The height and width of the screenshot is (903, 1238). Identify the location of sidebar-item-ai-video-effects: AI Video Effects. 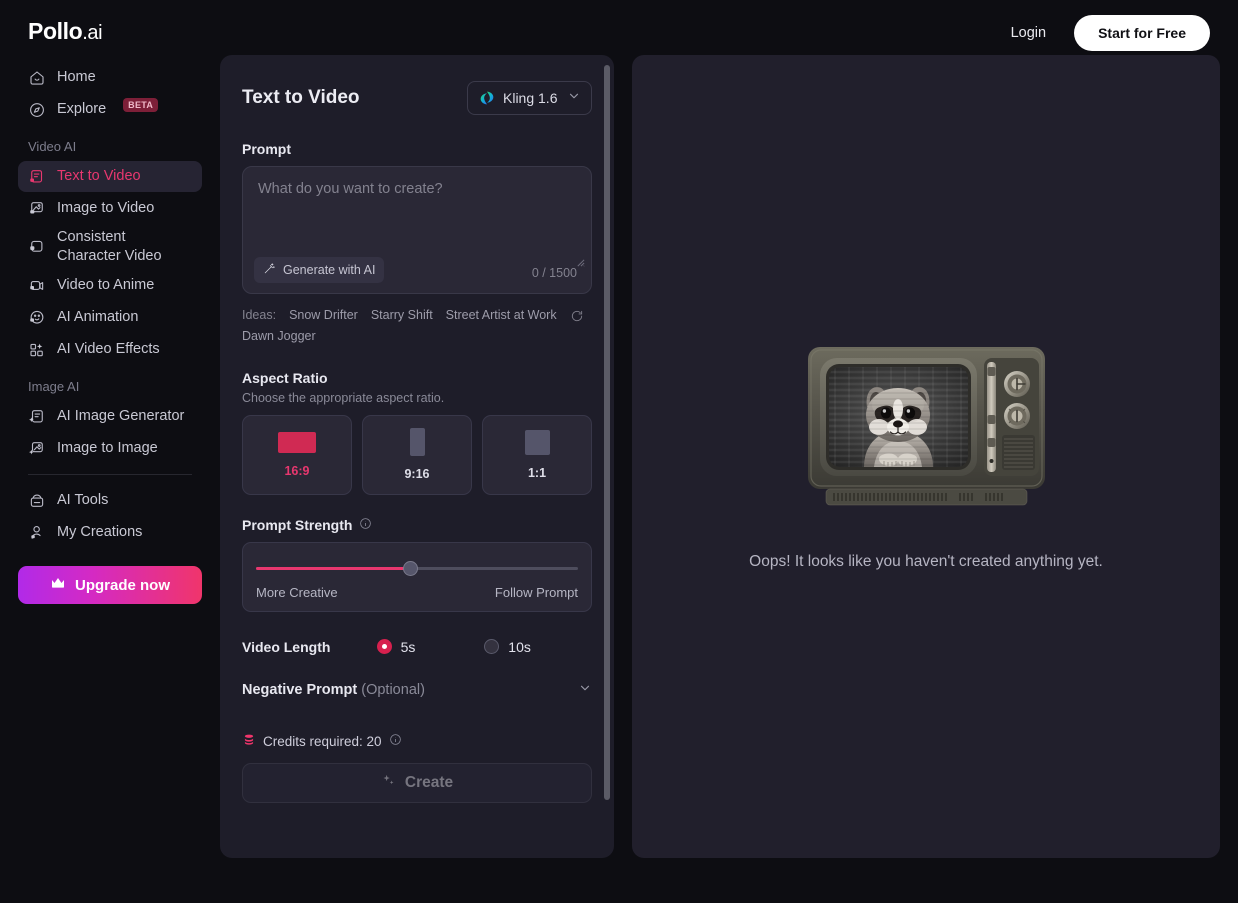
(110, 349).